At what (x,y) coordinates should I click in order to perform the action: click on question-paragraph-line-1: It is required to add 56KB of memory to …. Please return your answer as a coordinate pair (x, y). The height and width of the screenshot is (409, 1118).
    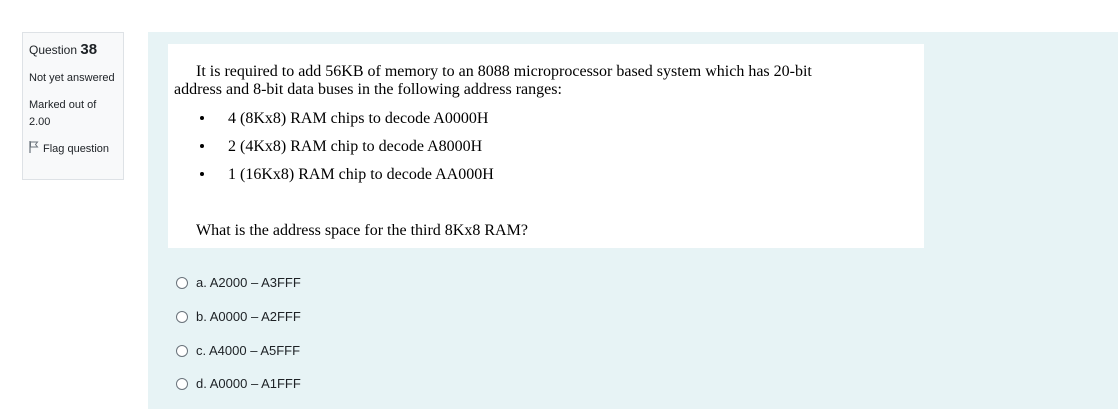
    Looking at the image, I should click on (504, 71).